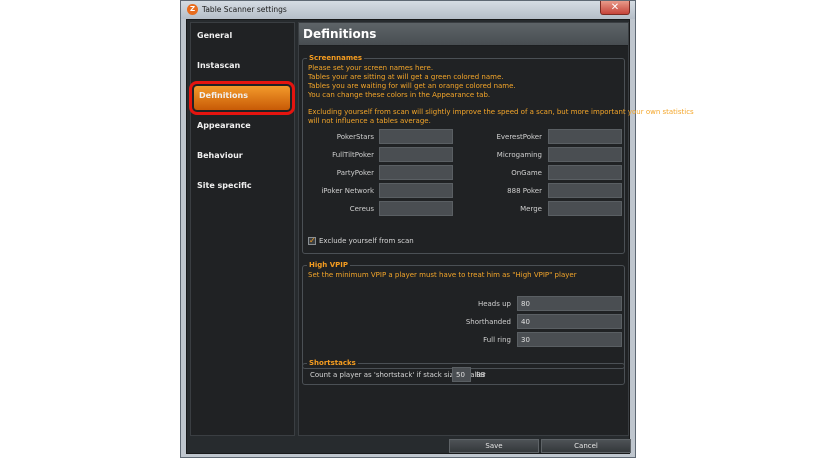 This screenshot has height=460, width=820. Describe the element at coordinates (494, 446) in the screenshot. I see `save-button: Save` at that location.